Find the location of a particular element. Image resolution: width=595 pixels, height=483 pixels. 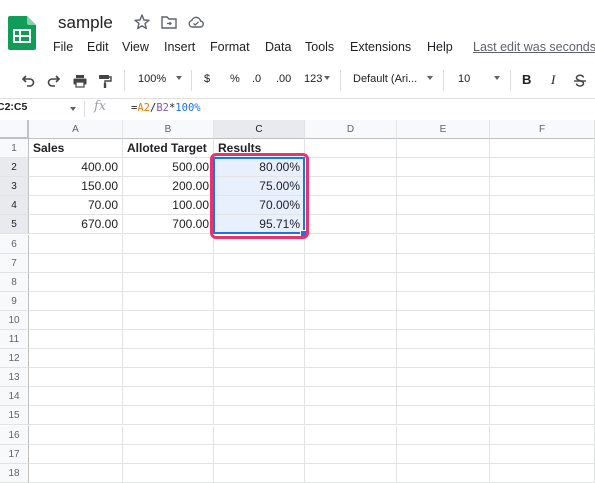

cell-b12 is located at coordinates (168, 359).